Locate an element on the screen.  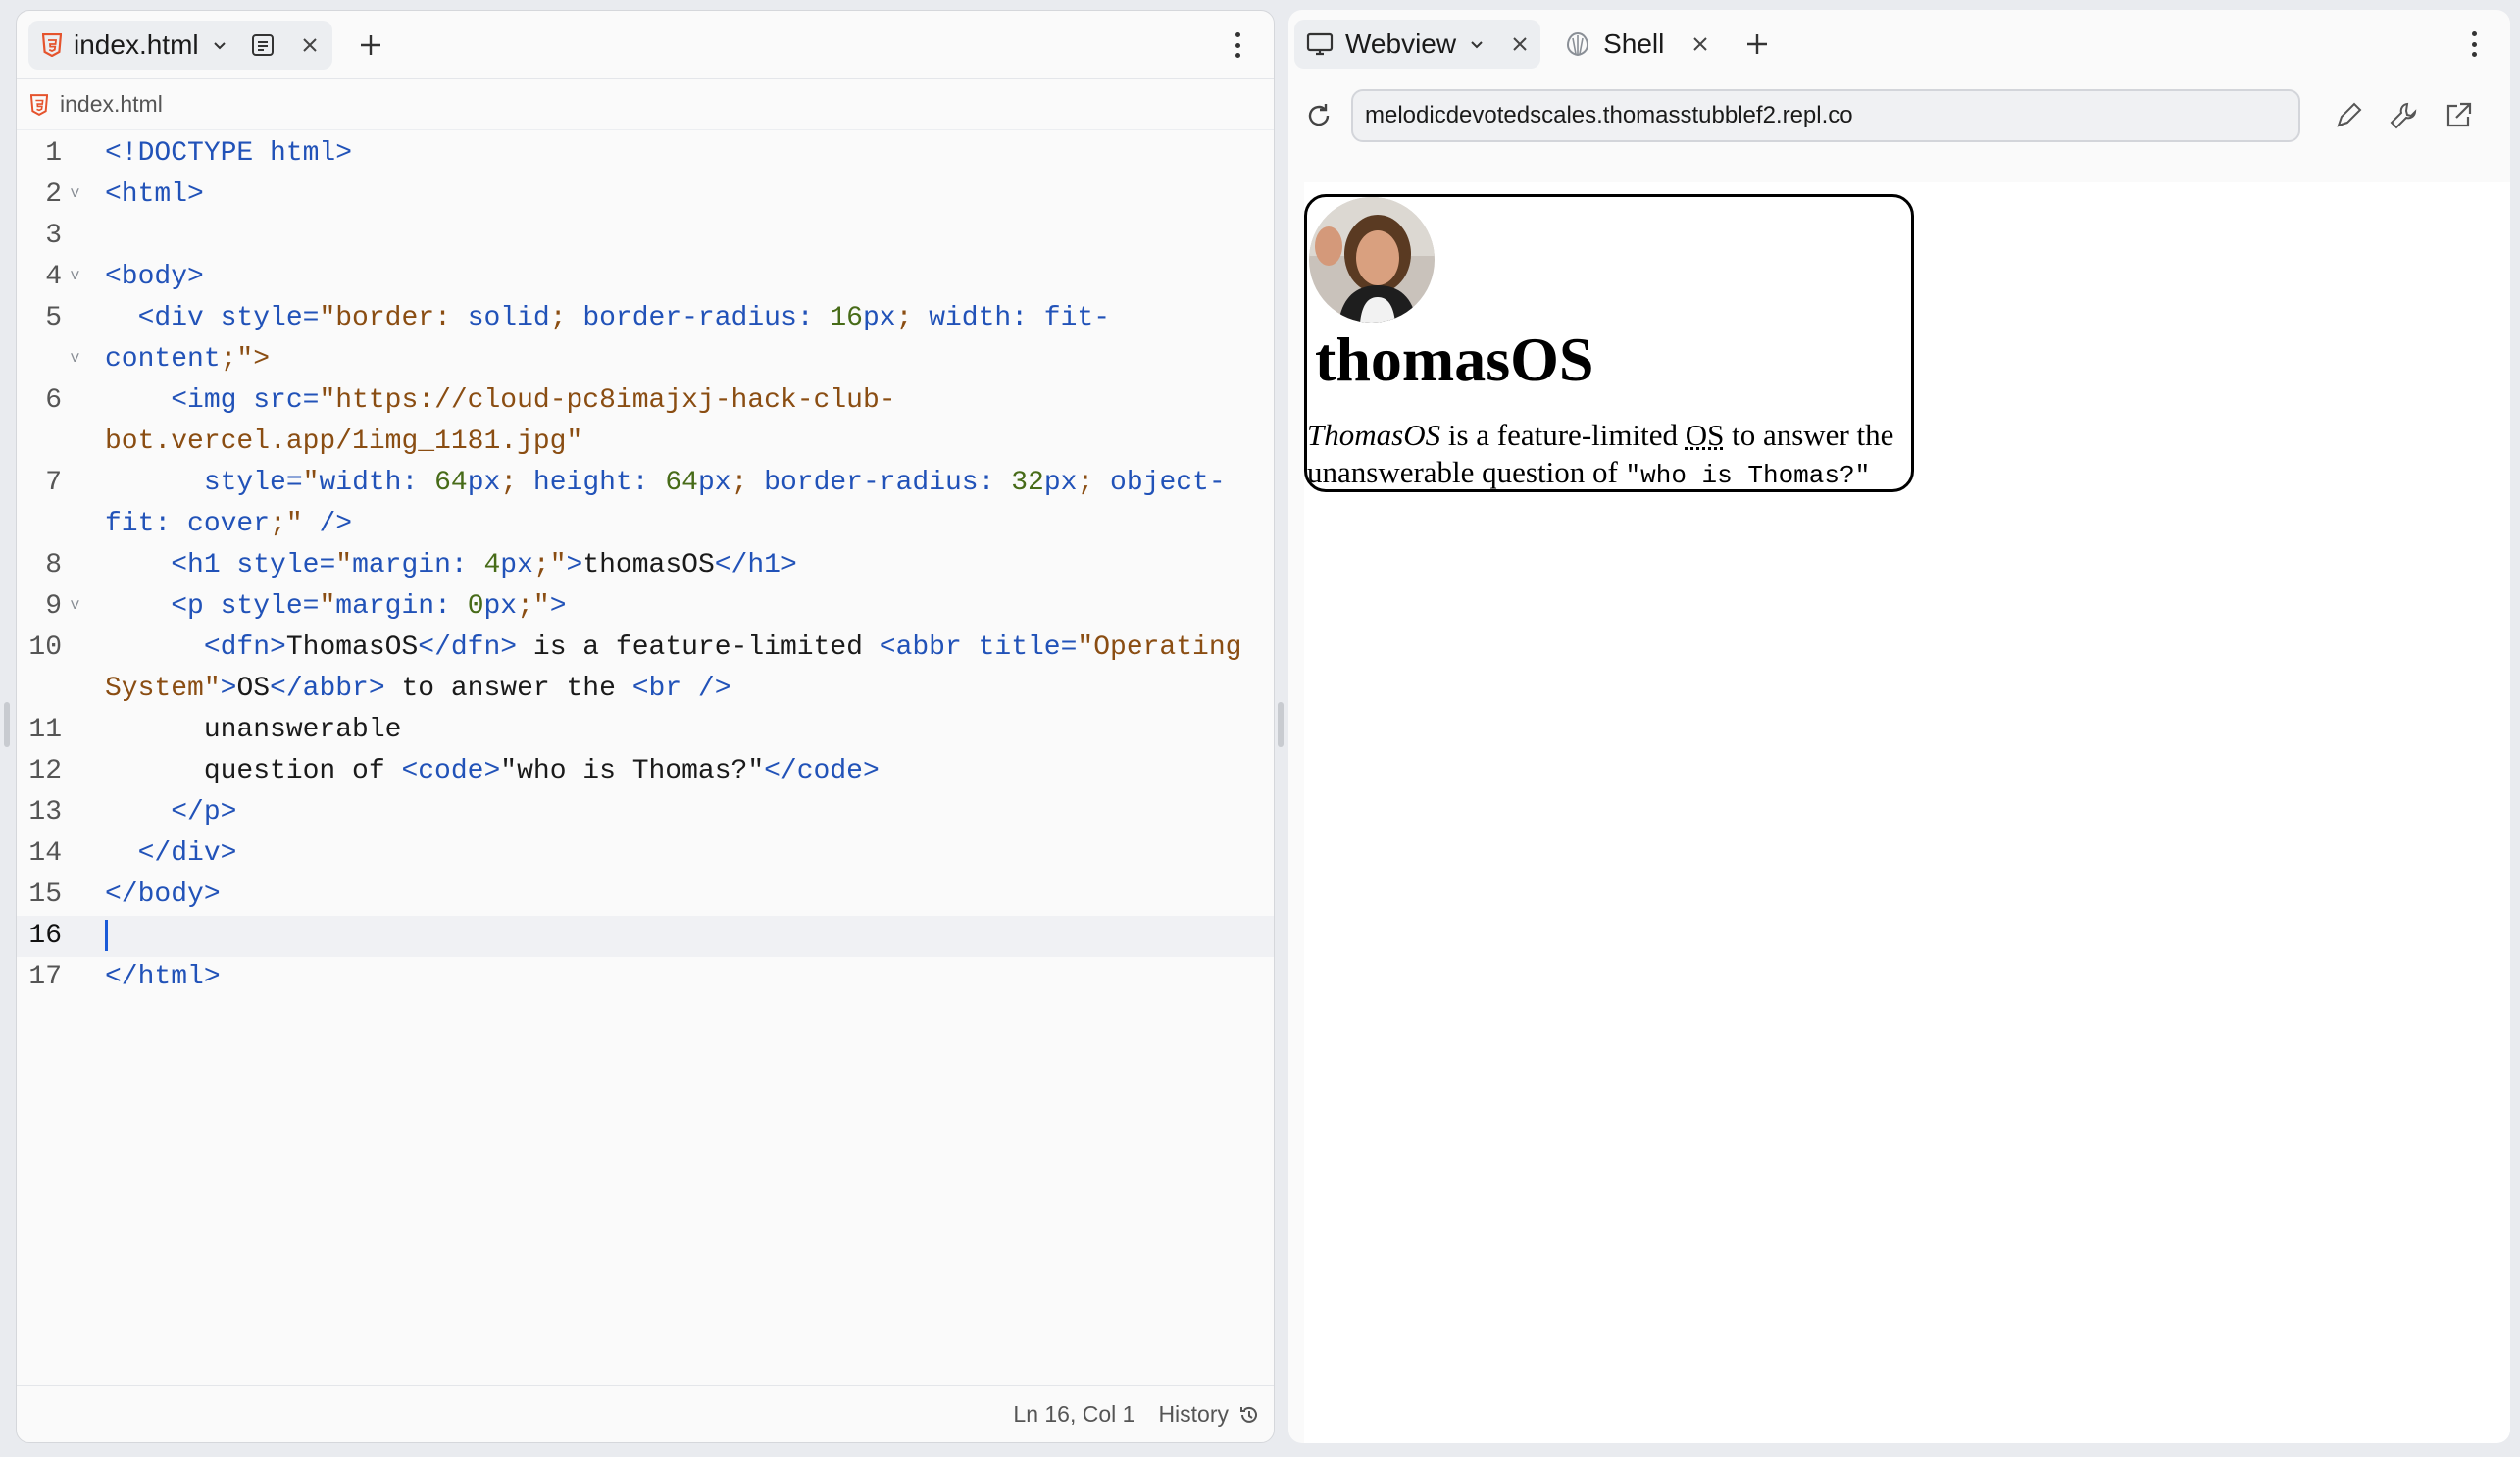
code-line: 17 </html> is located at coordinates (645, 977).